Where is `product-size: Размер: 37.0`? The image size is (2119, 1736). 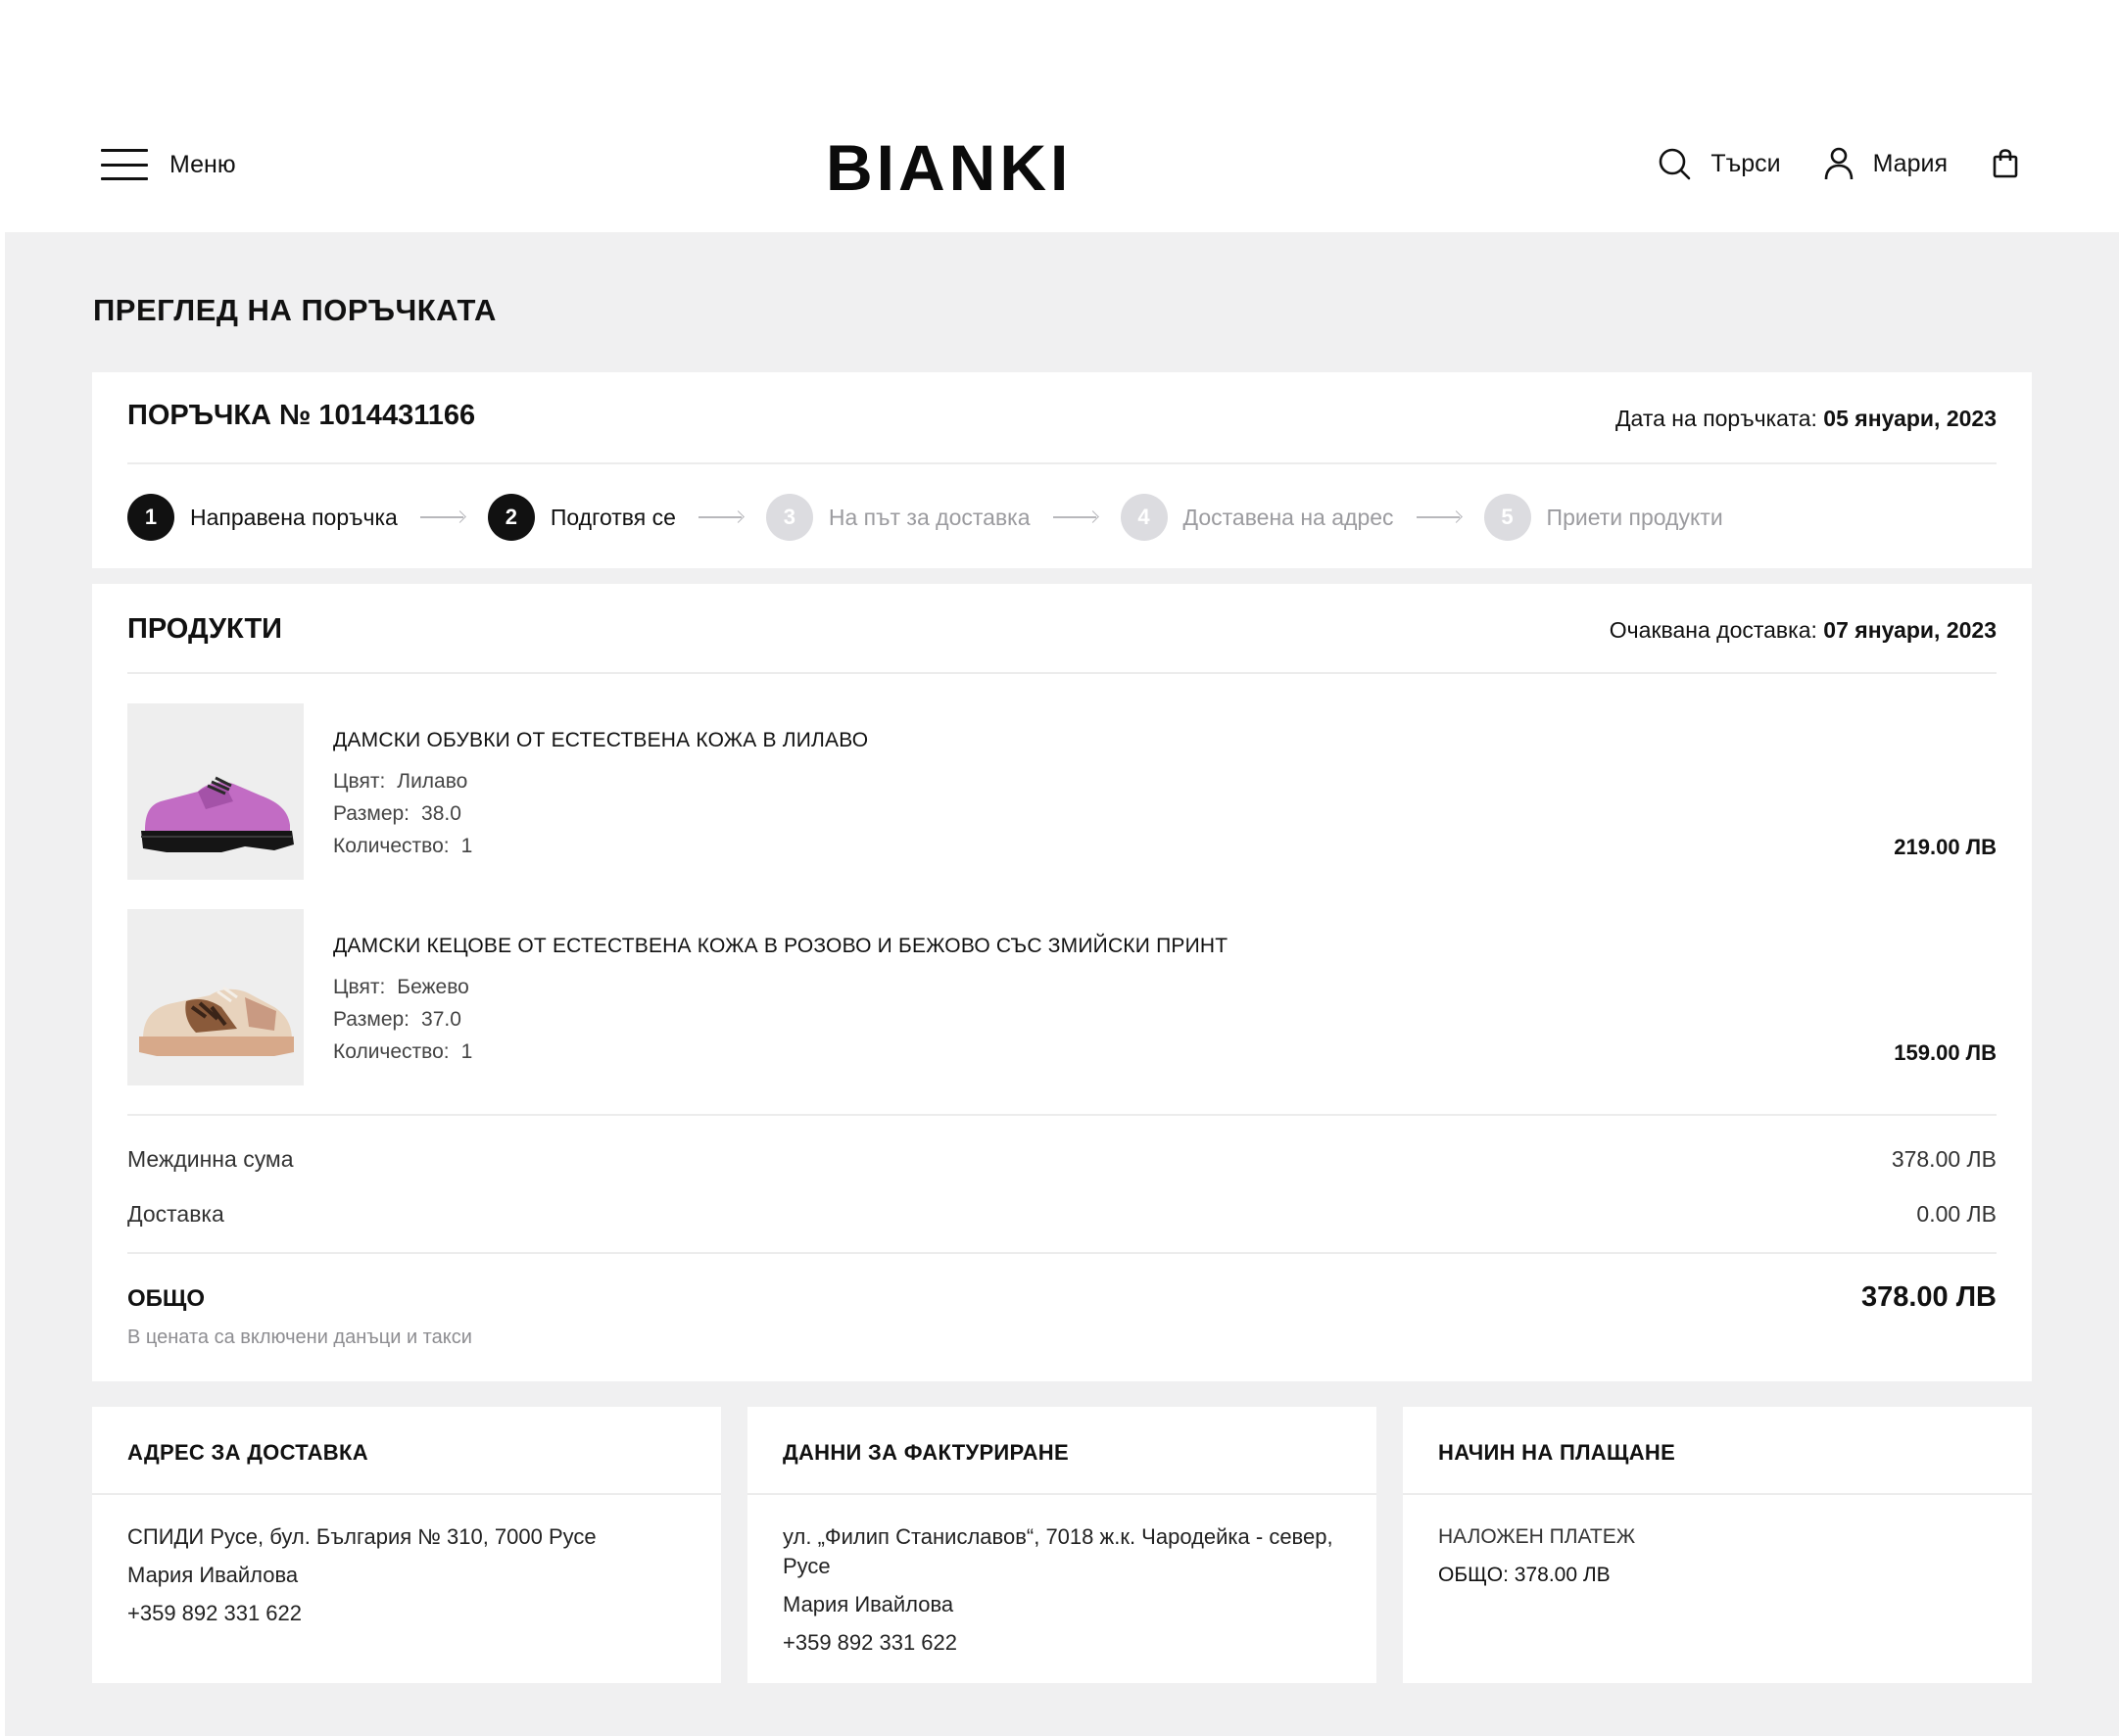
product-size: Размер: 37.0 is located at coordinates (397, 1020).